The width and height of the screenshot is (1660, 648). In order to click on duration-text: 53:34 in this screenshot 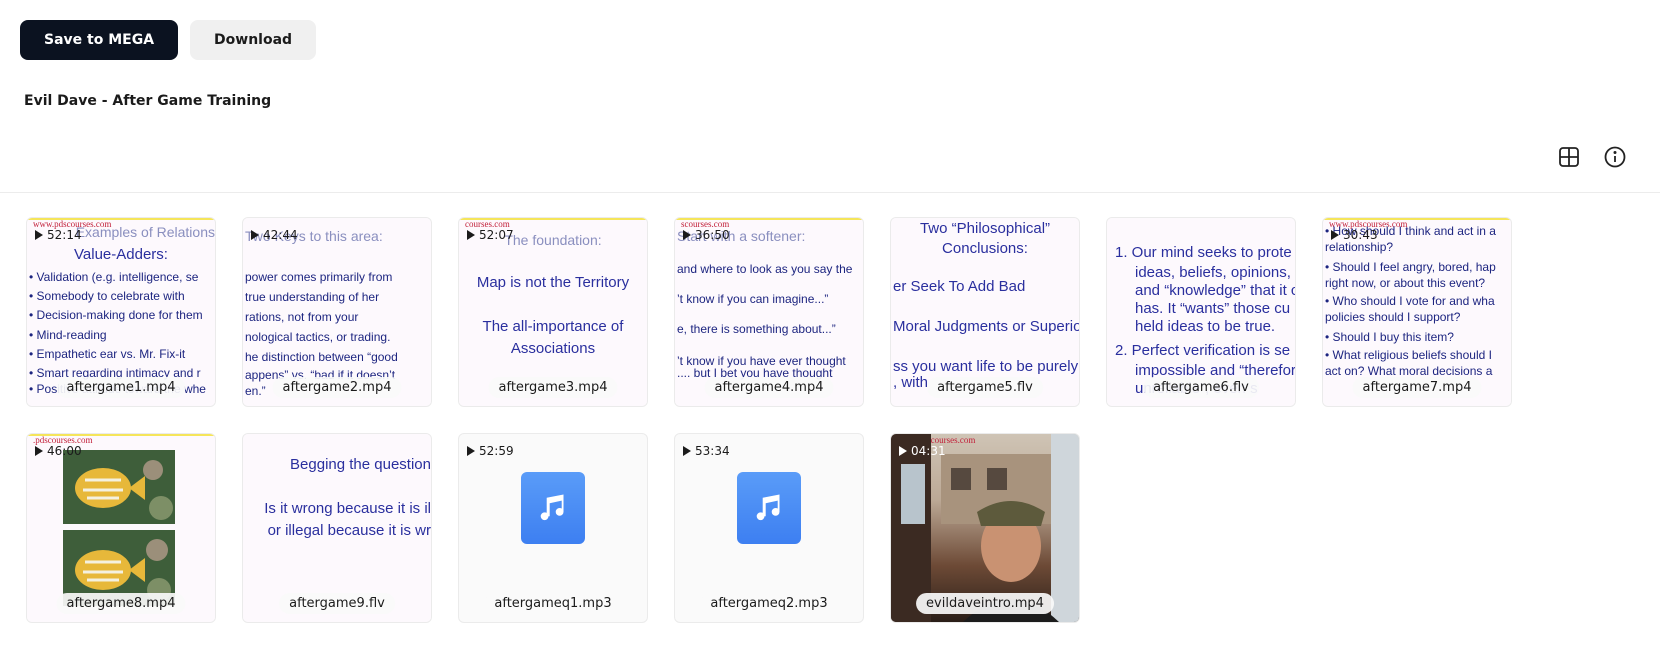, I will do `click(712, 451)`.